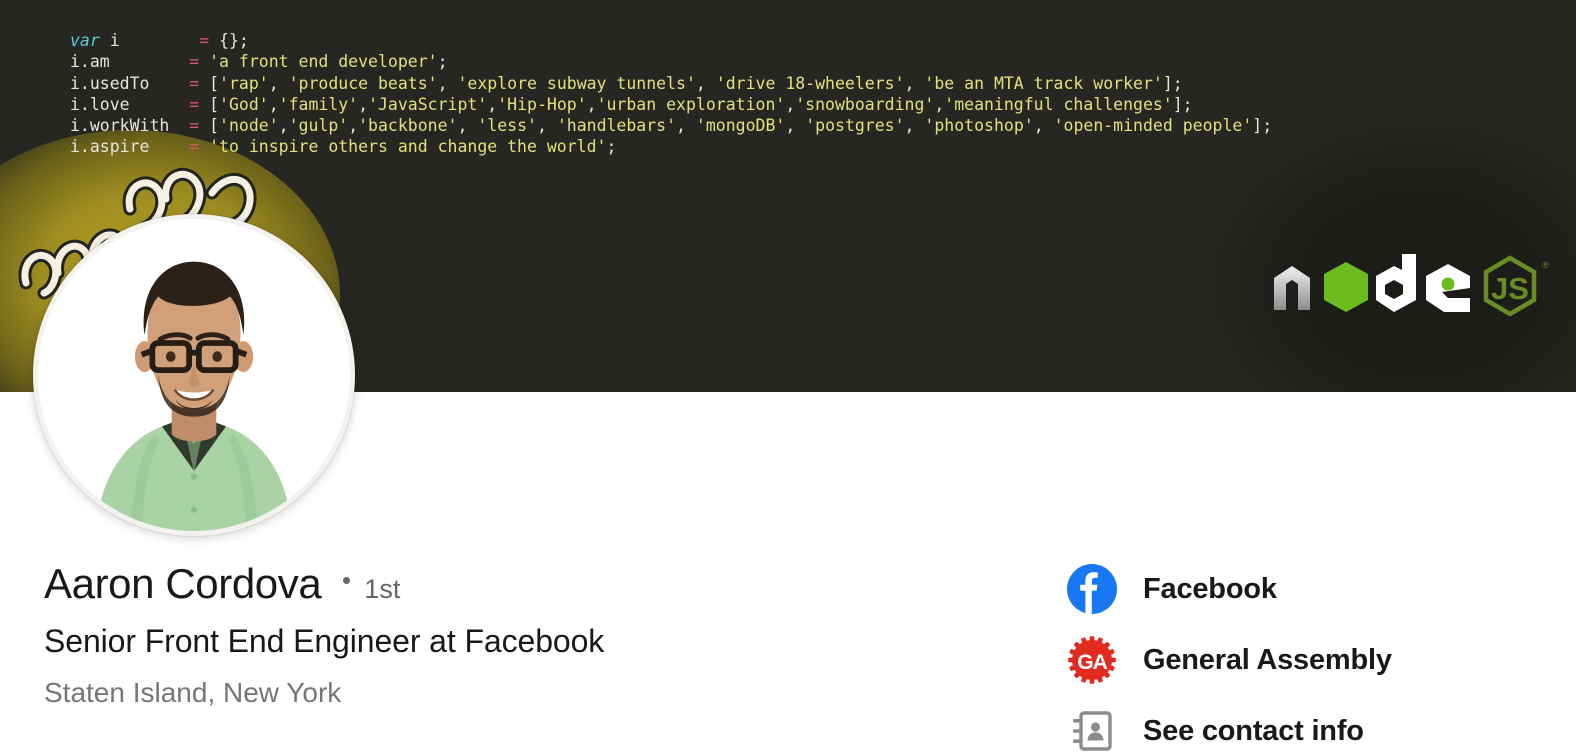 This screenshot has height=756, width=1576. I want to click on name-row: Aaron Cordova 1st, so click(494, 584).